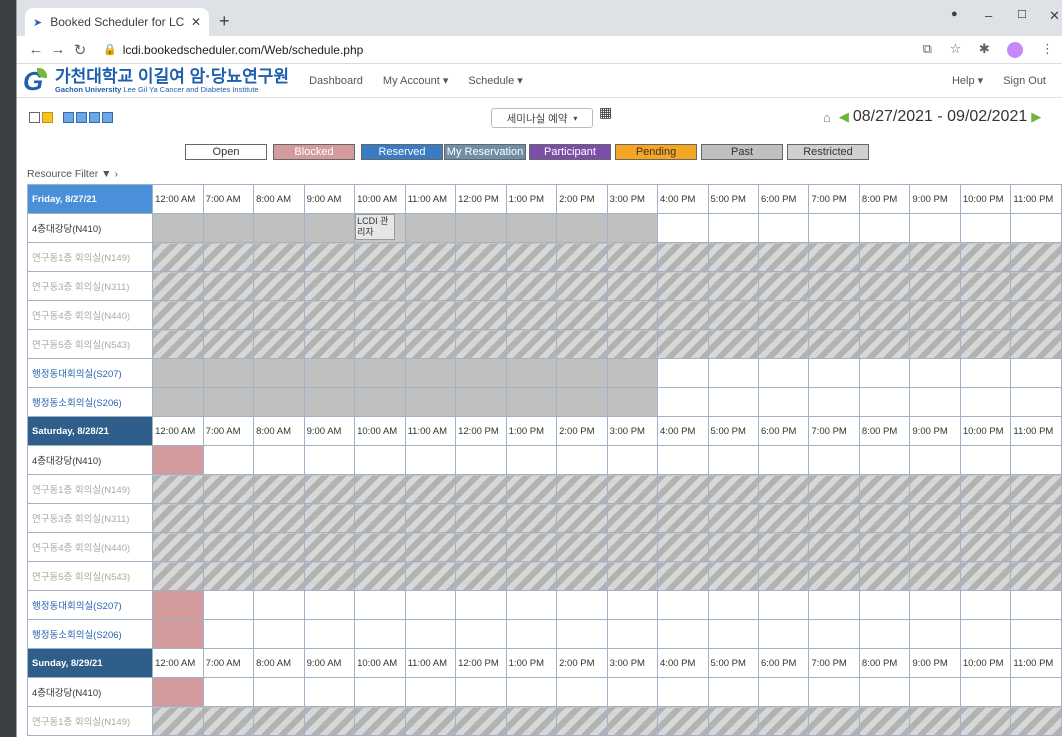 The width and height of the screenshot is (1062, 737). Describe the element at coordinates (1022, 14) in the screenshot. I see `maximize-icon: ☐` at that location.